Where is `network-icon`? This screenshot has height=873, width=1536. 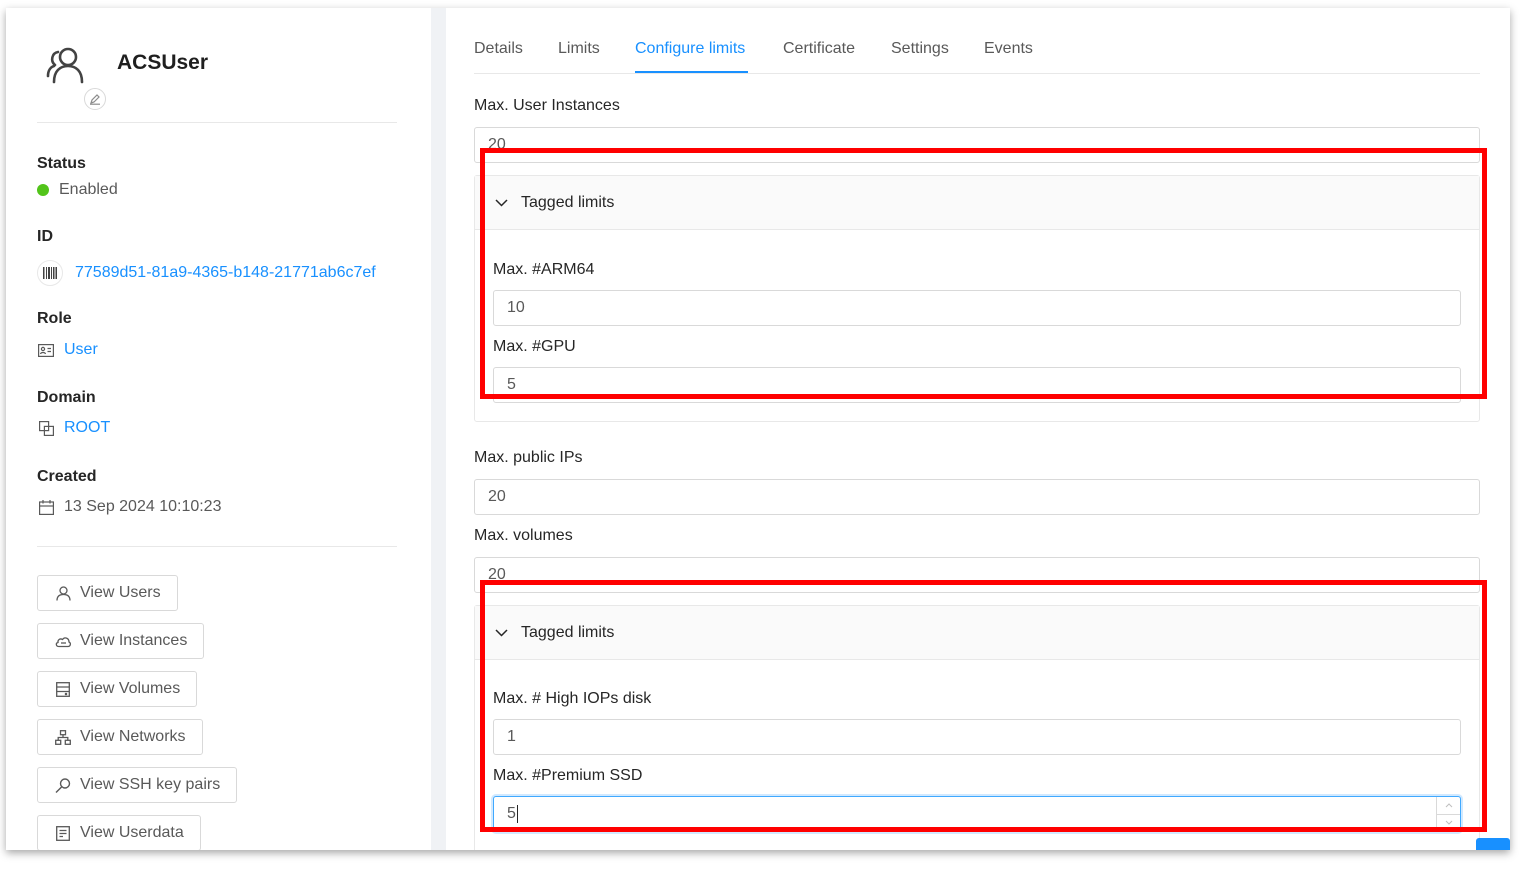 network-icon is located at coordinates (63, 737).